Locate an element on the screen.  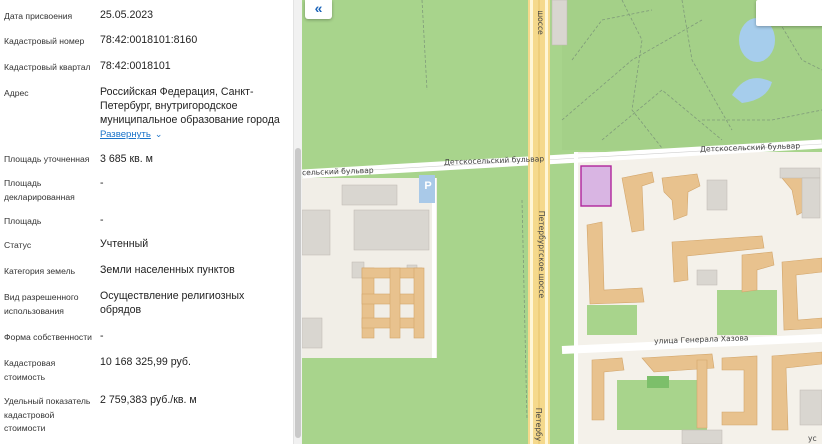
value-ownership-form: - is located at coordinates (102, 336).